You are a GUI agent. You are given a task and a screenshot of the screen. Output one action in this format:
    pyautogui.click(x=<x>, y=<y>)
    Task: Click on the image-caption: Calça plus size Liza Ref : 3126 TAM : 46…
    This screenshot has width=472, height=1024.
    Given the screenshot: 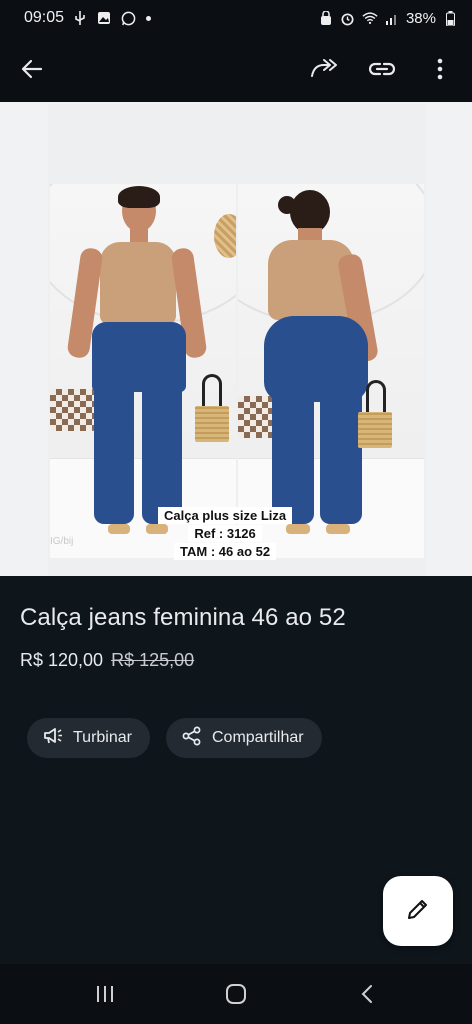 What is the action you would take?
    pyautogui.click(x=225, y=533)
    